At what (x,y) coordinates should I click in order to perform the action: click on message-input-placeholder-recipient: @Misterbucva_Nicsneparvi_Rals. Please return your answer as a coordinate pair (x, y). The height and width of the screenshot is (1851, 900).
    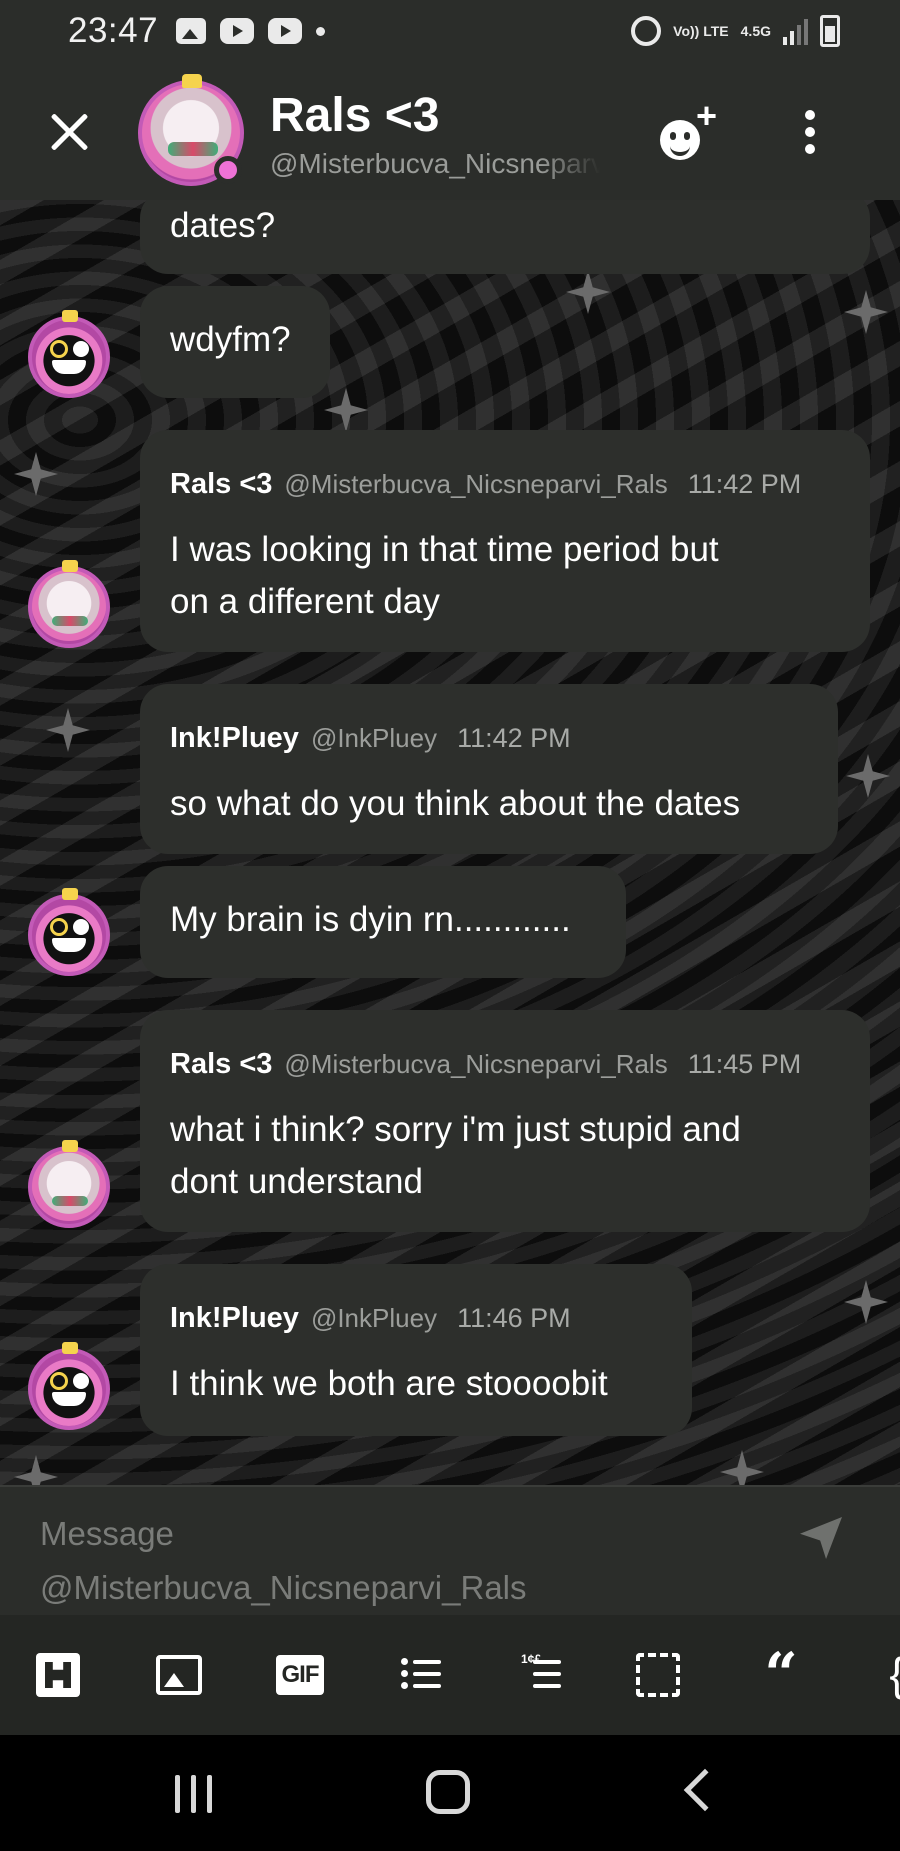
    Looking at the image, I should click on (283, 1587).